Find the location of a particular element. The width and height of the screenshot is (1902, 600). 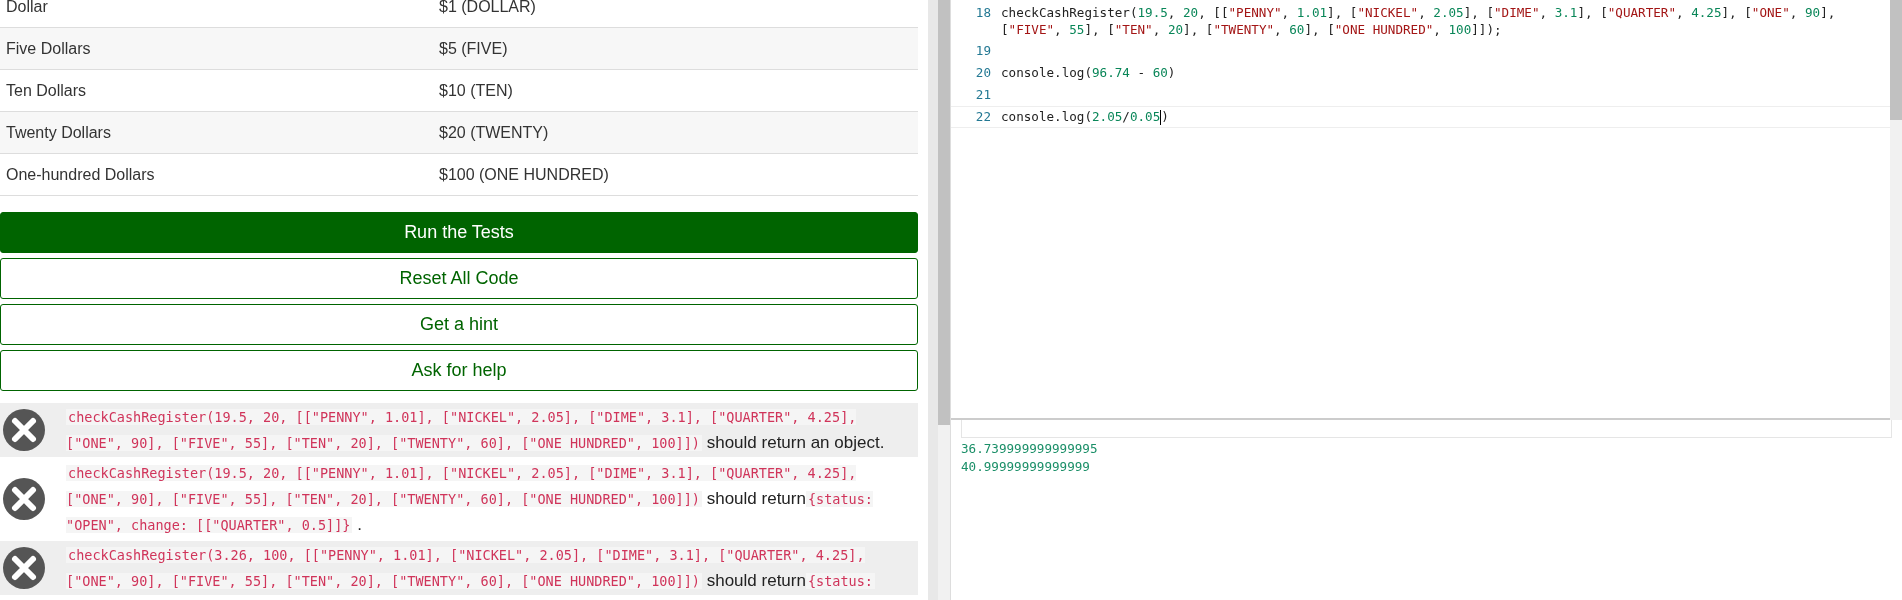

table-cell-text: $20 (TWENTY) is located at coordinates (494, 132).